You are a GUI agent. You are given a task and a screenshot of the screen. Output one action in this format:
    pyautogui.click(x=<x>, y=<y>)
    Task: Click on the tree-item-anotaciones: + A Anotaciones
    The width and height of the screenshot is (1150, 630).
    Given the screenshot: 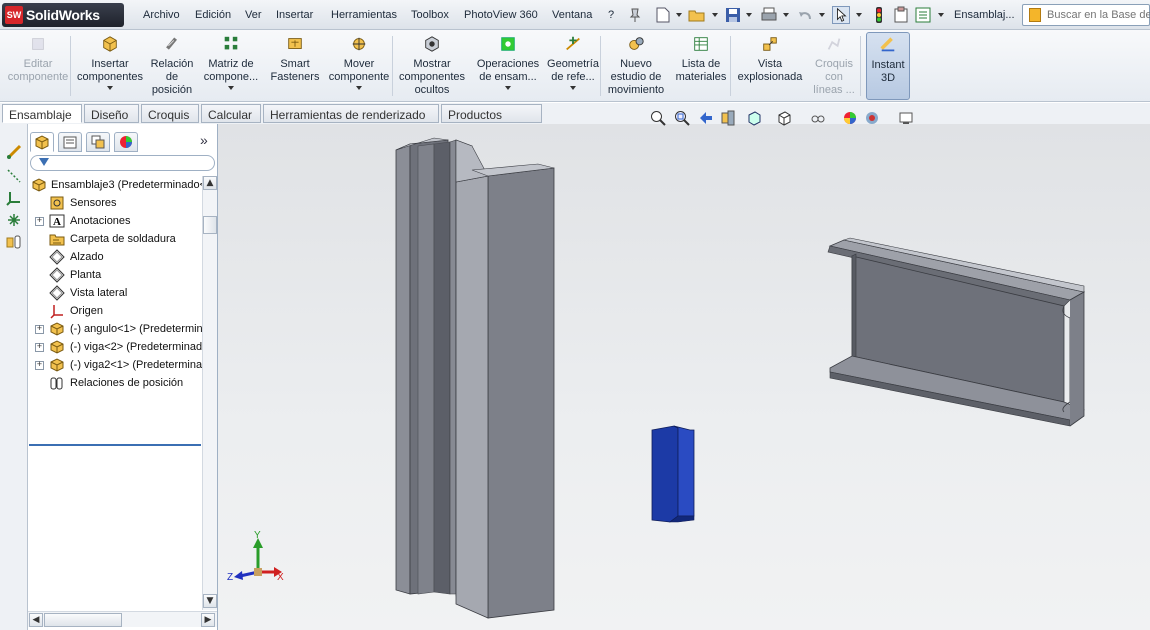 What is the action you would take?
    pyautogui.click(x=115, y=221)
    